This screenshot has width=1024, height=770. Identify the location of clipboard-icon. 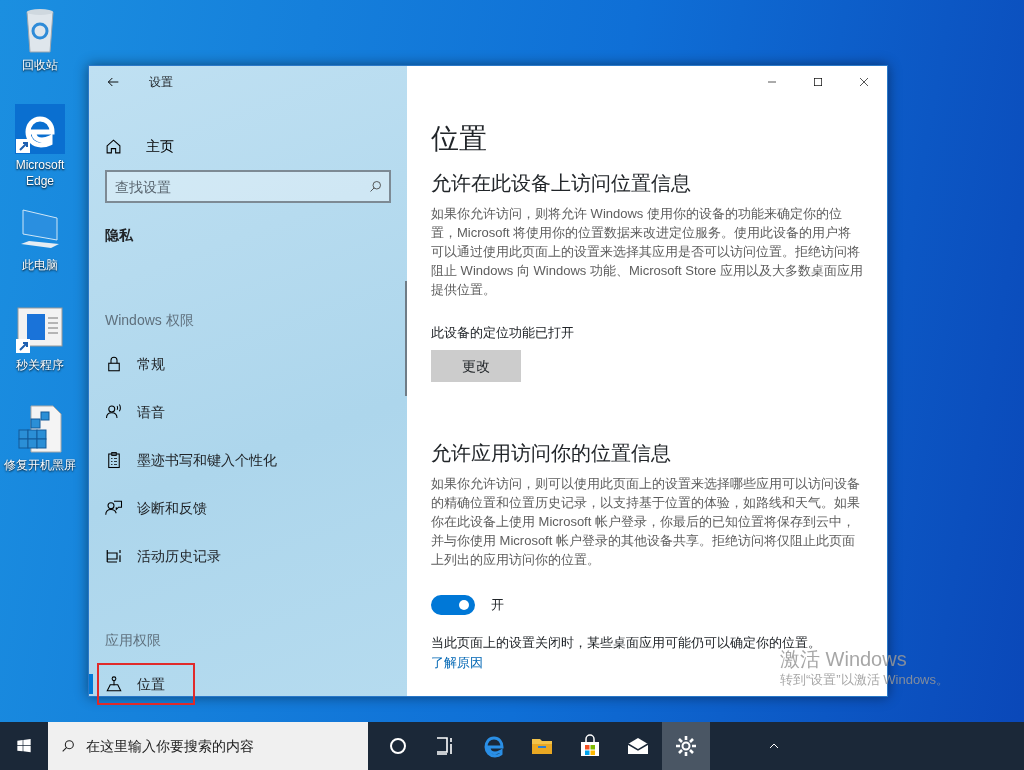
(114, 460).